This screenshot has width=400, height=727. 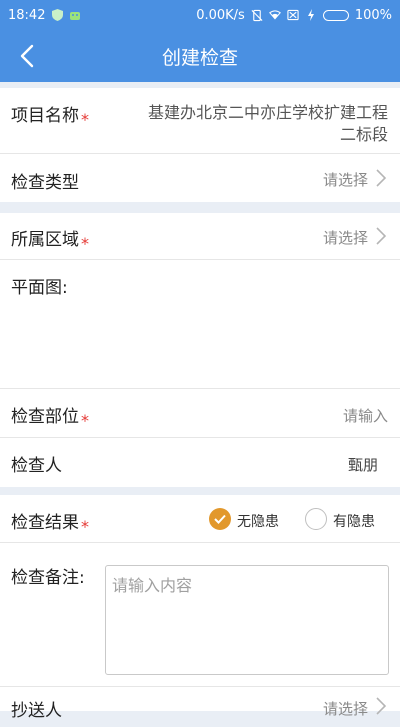 I want to click on battery-percent: 100%, so click(x=373, y=15).